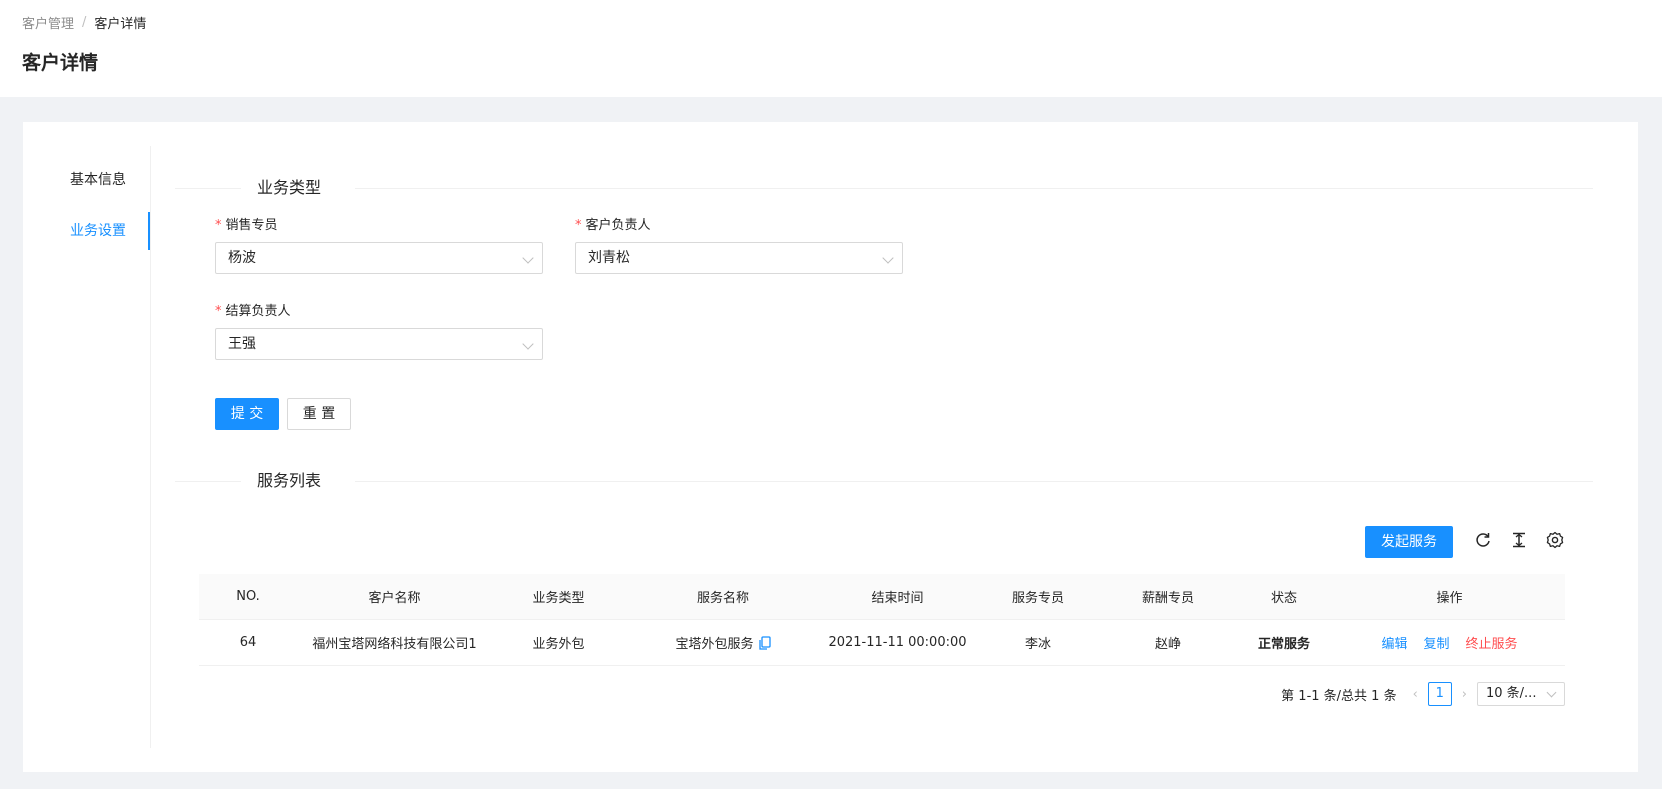 The height and width of the screenshot is (789, 1662). Describe the element at coordinates (247, 414) in the screenshot. I see `submit-button: 提 交` at that location.